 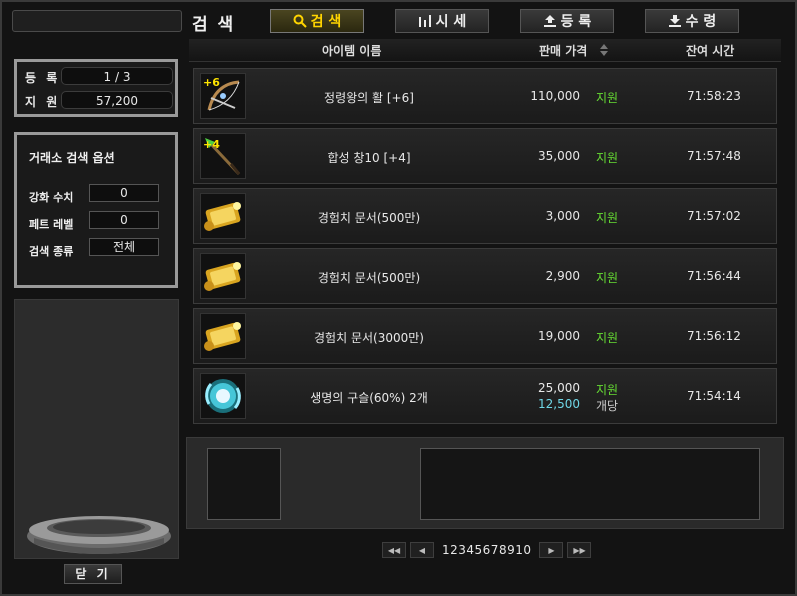 What do you see at coordinates (300, 21) in the screenshot?
I see `search-icon` at bounding box center [300, 21].